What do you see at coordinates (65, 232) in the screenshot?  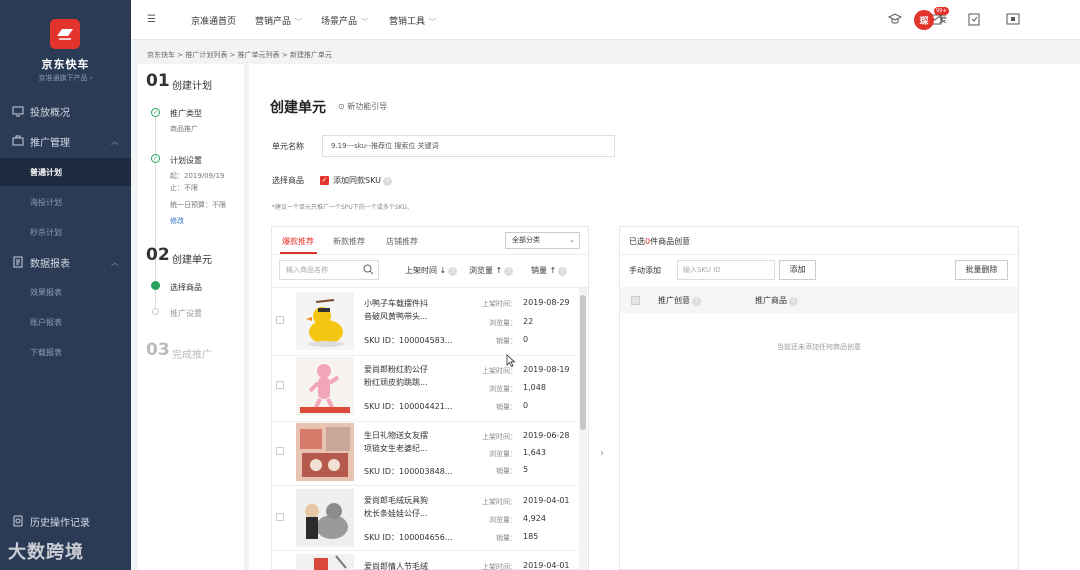 I see `nav-sub-flash-plan: 秒杀计划` at bounding box center [65, 232].